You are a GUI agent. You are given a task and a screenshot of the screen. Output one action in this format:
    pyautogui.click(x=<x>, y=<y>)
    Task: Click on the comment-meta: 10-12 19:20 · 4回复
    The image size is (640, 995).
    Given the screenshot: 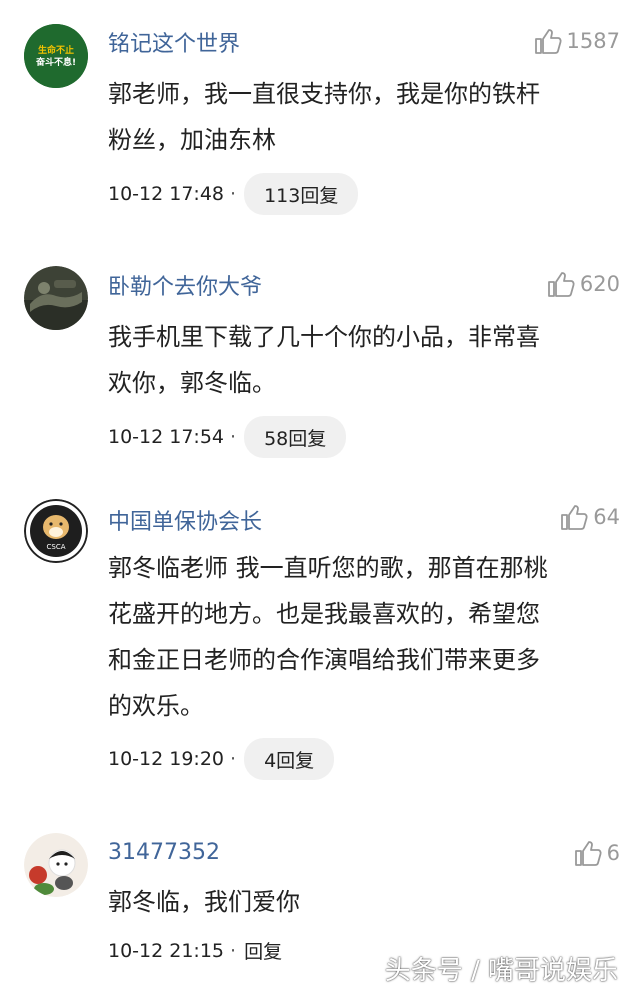 What is the action you would take?
    pyautogui.click(x=221, y=759)
    